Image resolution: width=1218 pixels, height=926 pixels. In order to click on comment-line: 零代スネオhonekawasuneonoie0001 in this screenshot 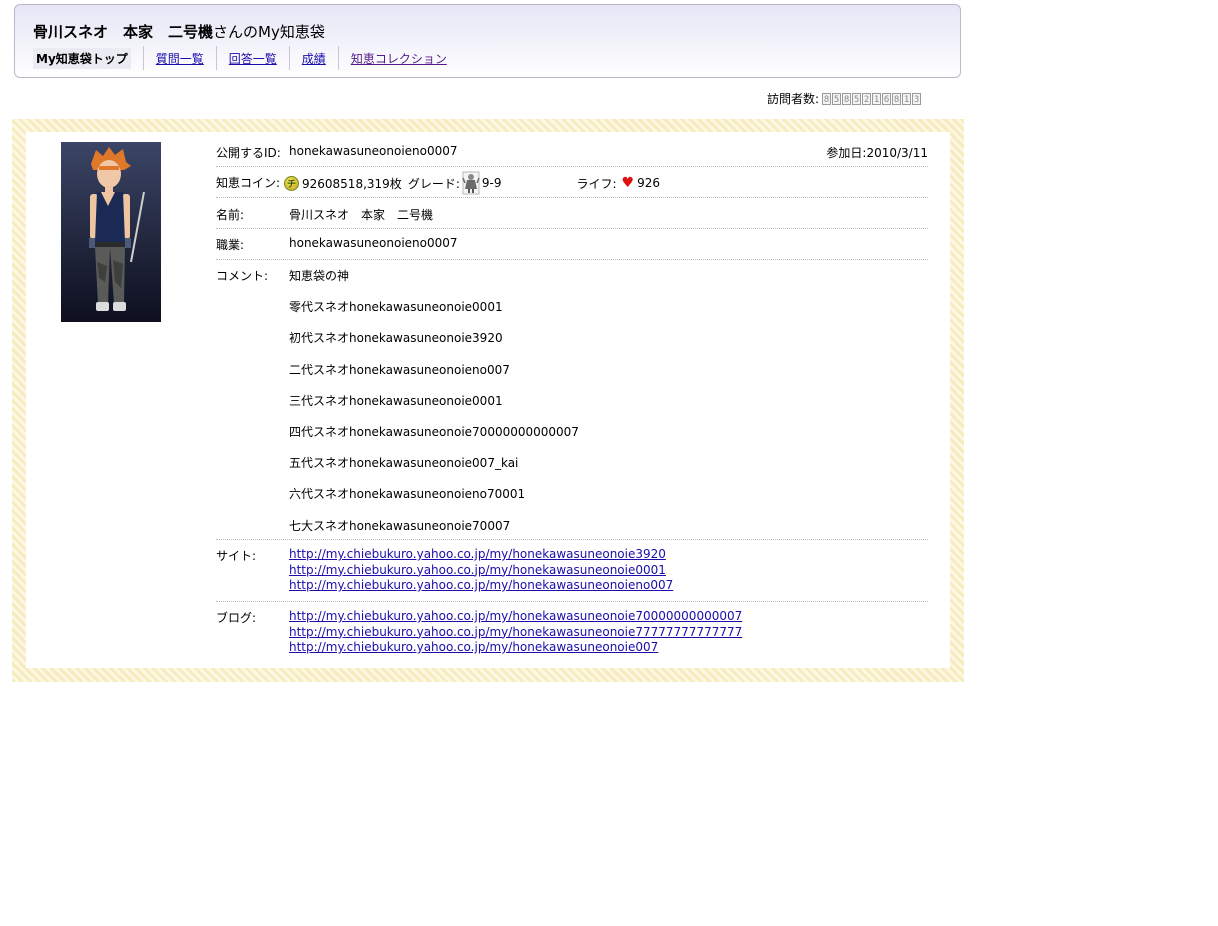, I will do `click(396, 307)`.